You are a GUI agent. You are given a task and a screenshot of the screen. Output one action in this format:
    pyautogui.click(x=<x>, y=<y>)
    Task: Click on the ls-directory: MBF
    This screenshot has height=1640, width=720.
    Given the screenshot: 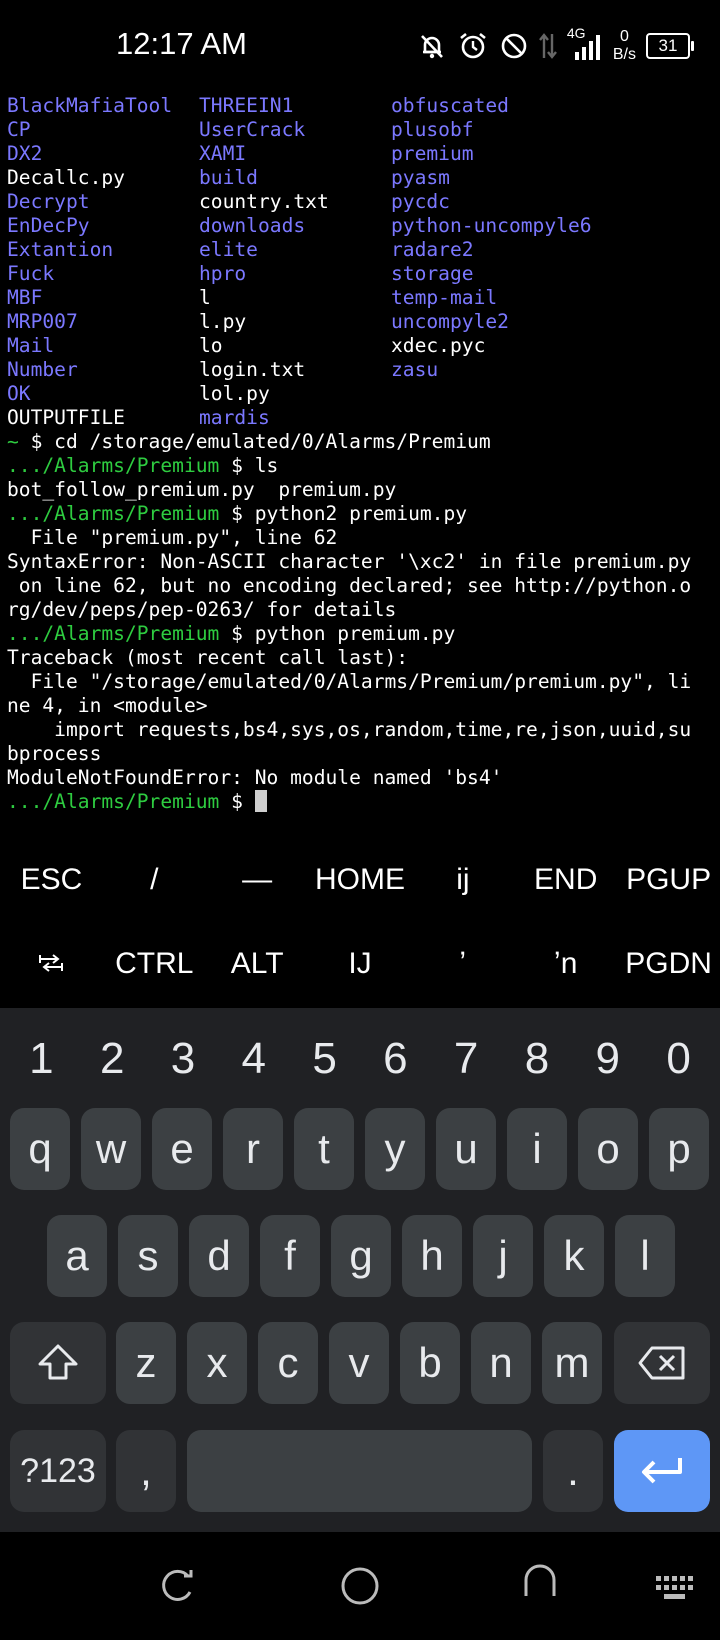 What is the action you would take?
    pyautogui.click(x=25, y=297)
    